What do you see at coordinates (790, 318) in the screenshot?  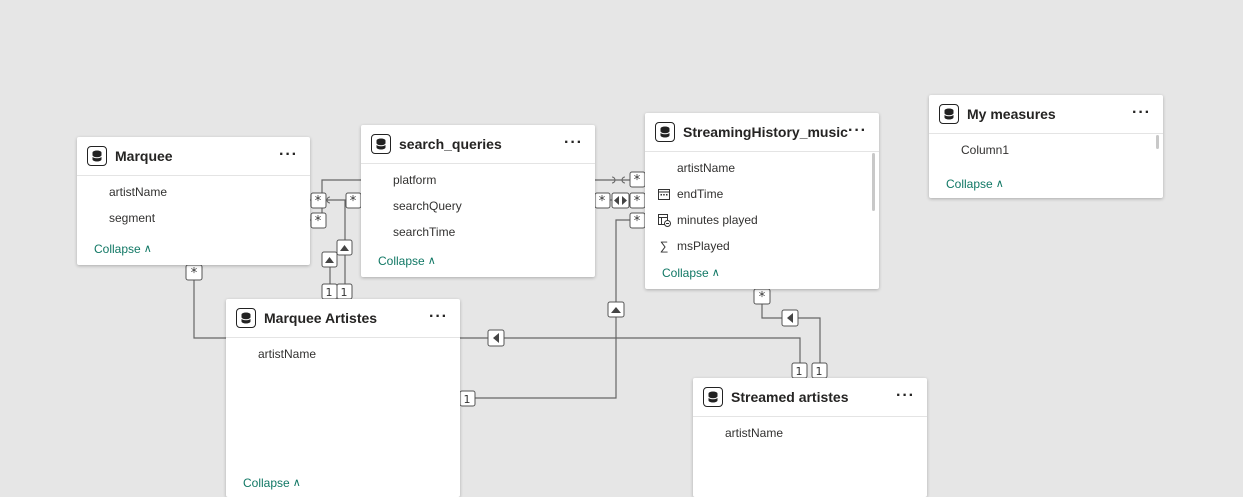 I see `filter-direction-left-icon` at bounding box center [790, 318].